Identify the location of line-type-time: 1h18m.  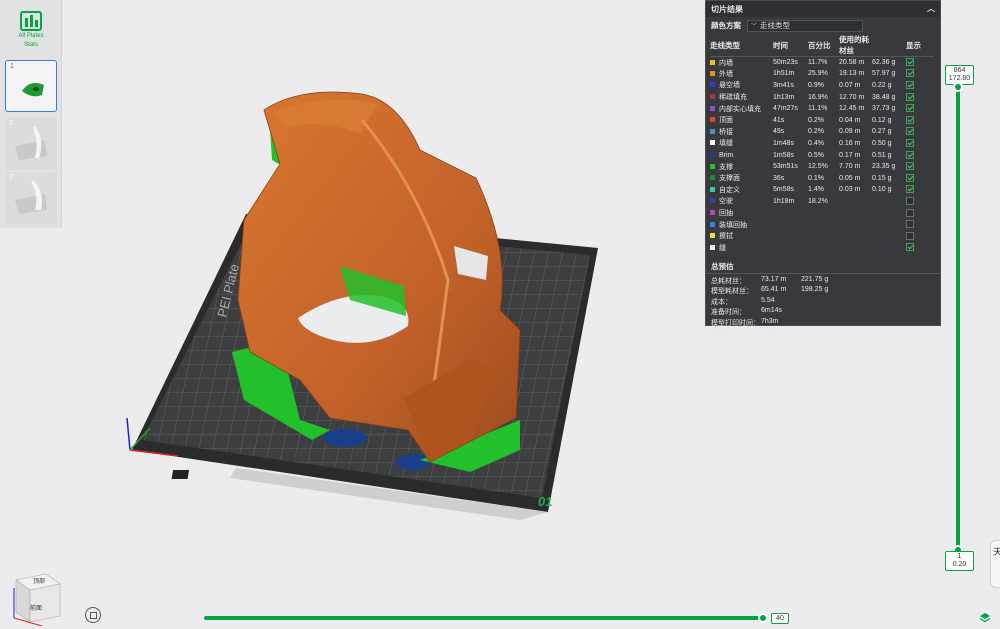
(790, 202).